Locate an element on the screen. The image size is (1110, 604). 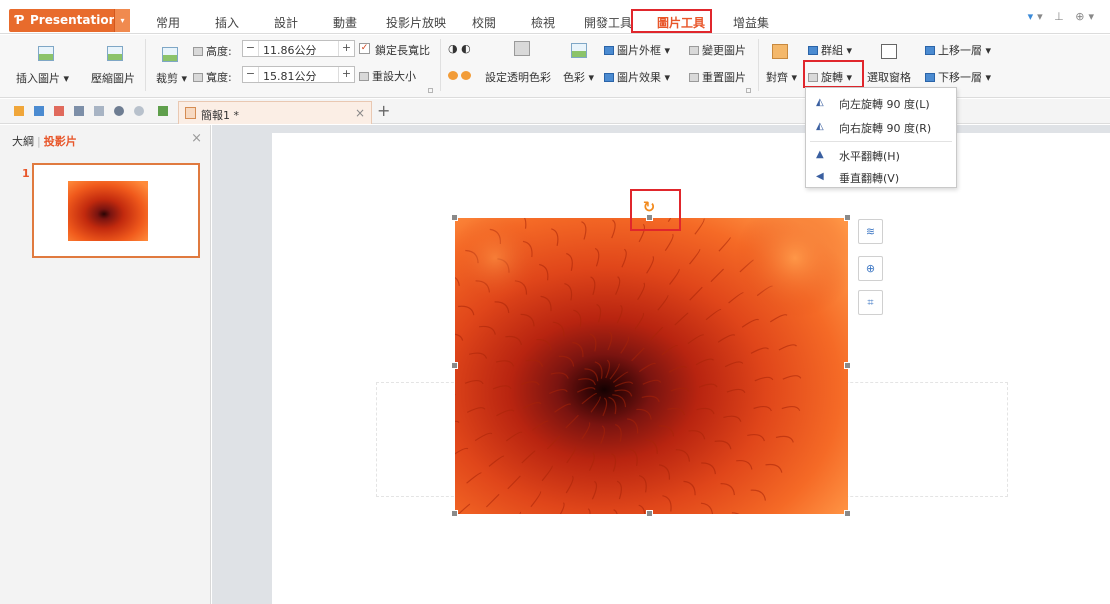
reset-picture-label: 重置圖片 is located at coordinates (724, 77).